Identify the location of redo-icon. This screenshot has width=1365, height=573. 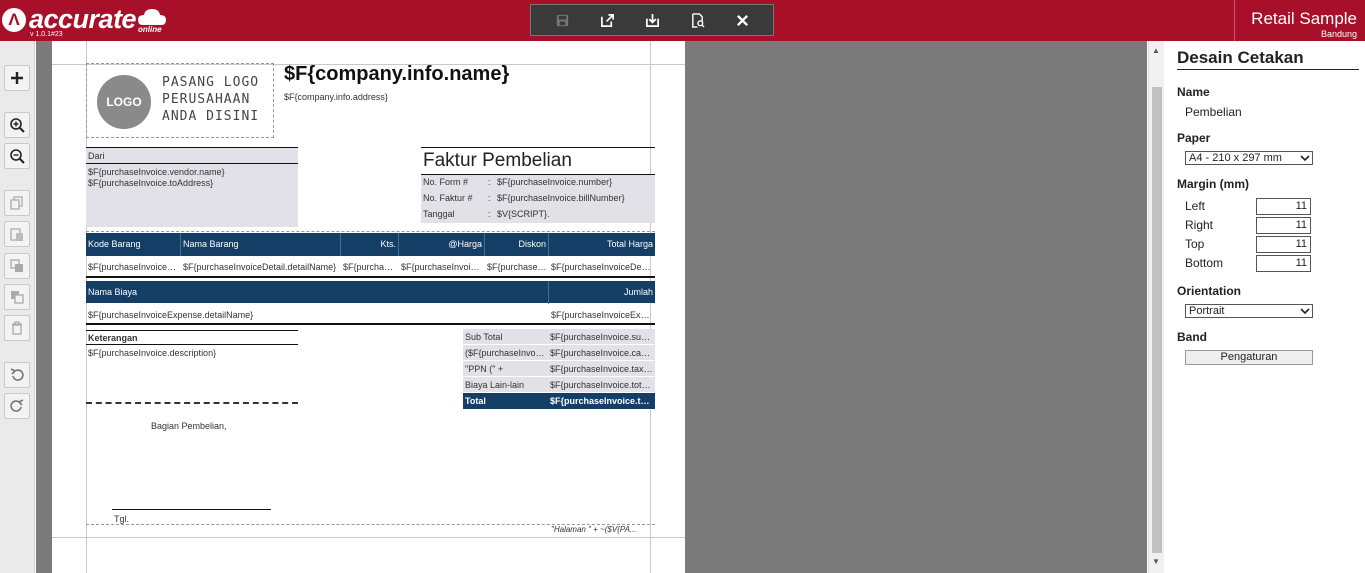
(17, 405).